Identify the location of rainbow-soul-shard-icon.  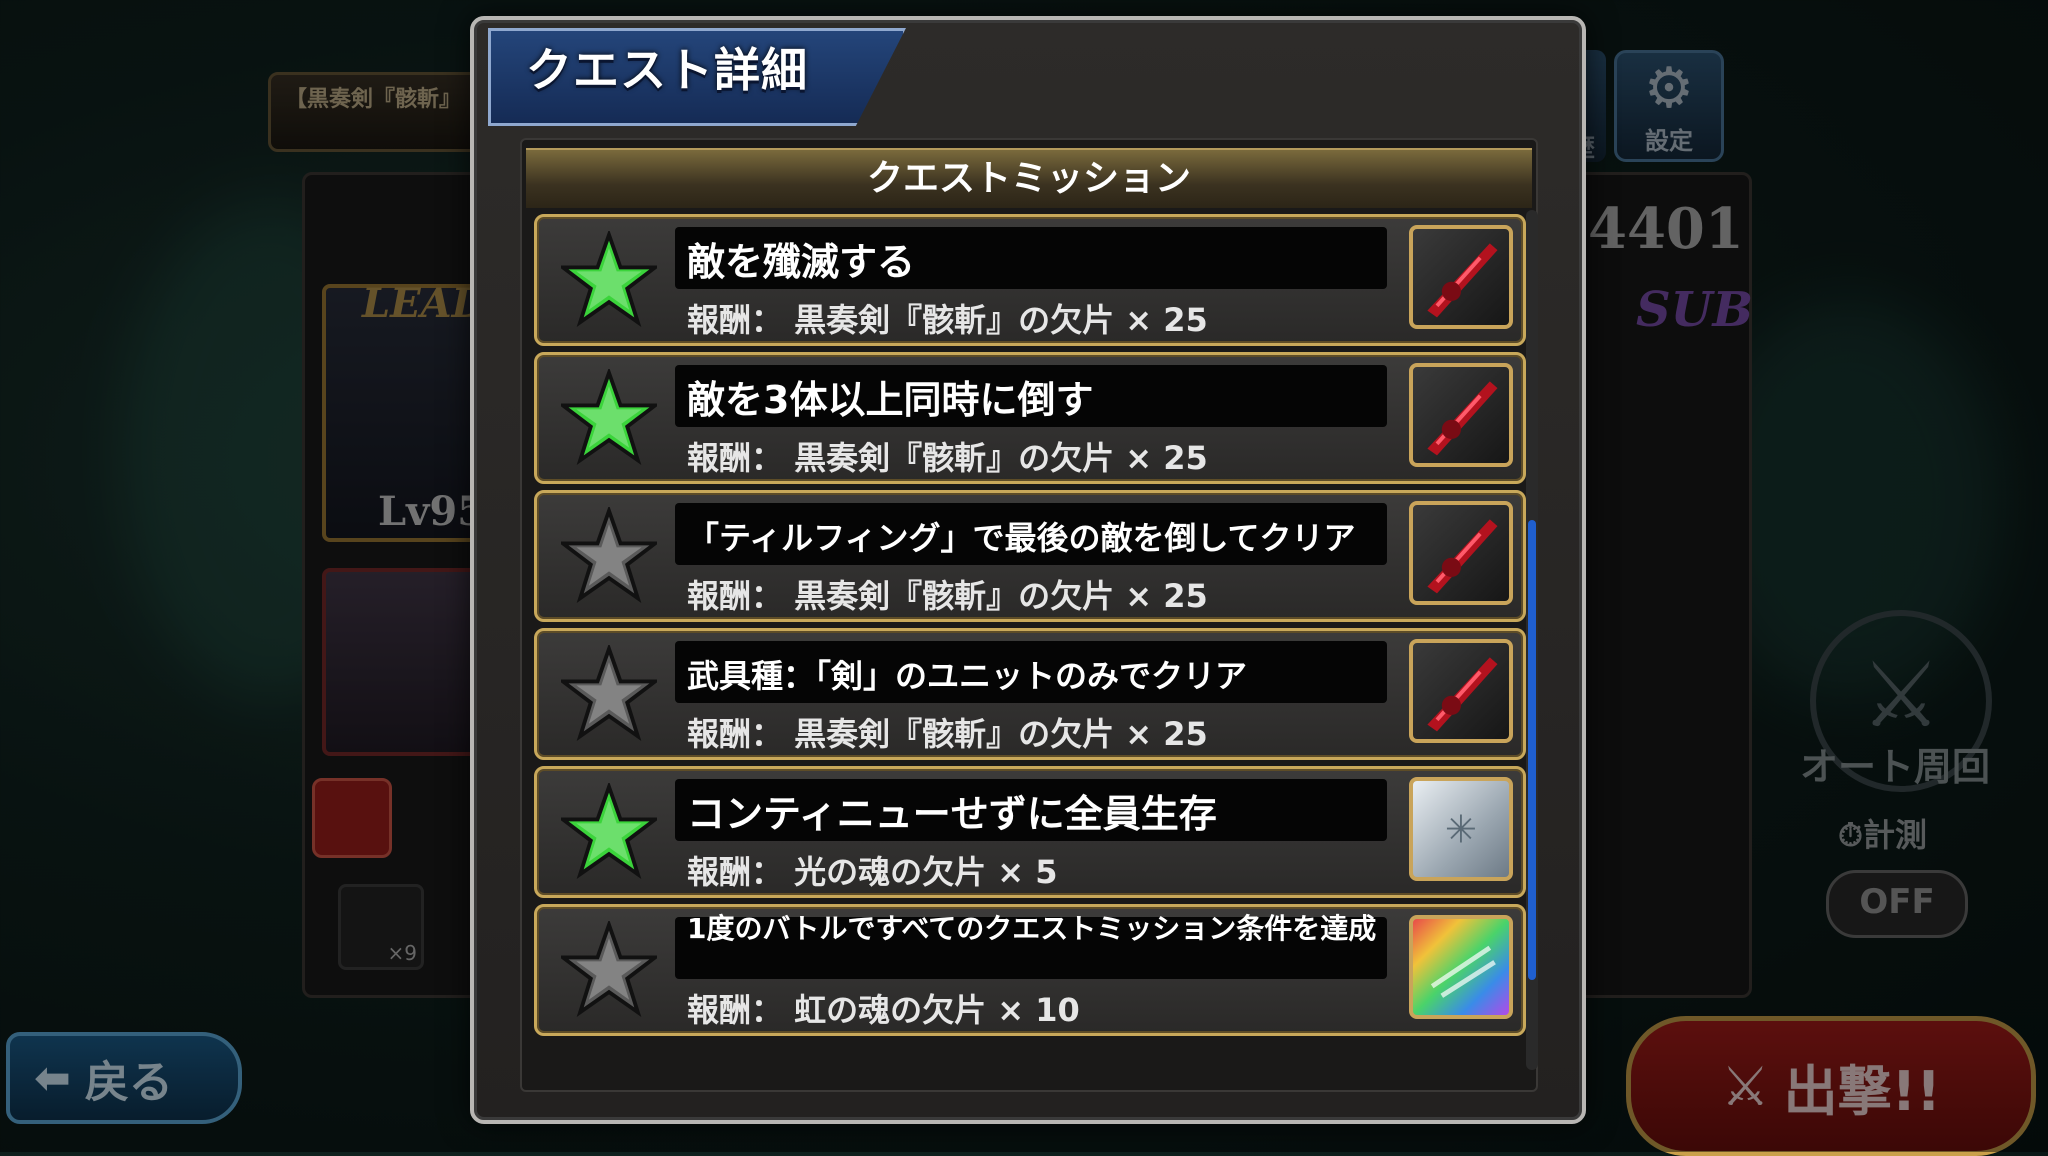
(1461, 967).